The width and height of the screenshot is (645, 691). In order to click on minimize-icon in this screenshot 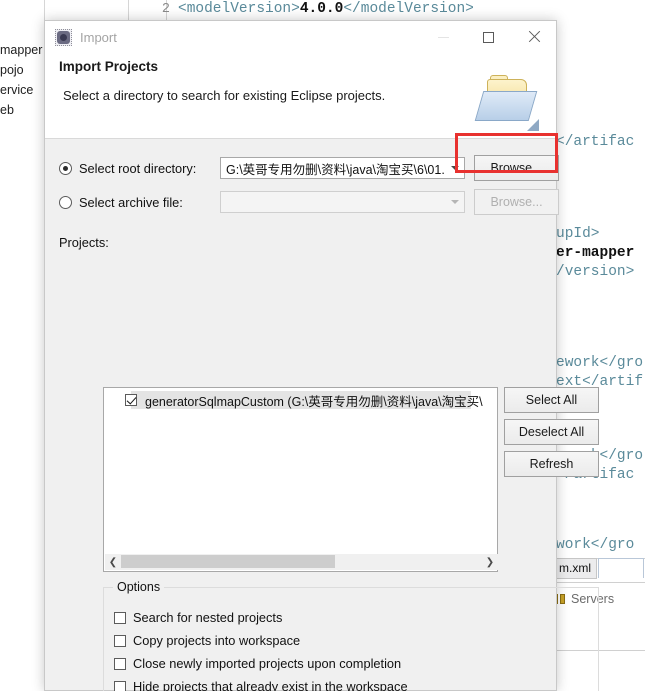, I will do `click(443, 37)`.